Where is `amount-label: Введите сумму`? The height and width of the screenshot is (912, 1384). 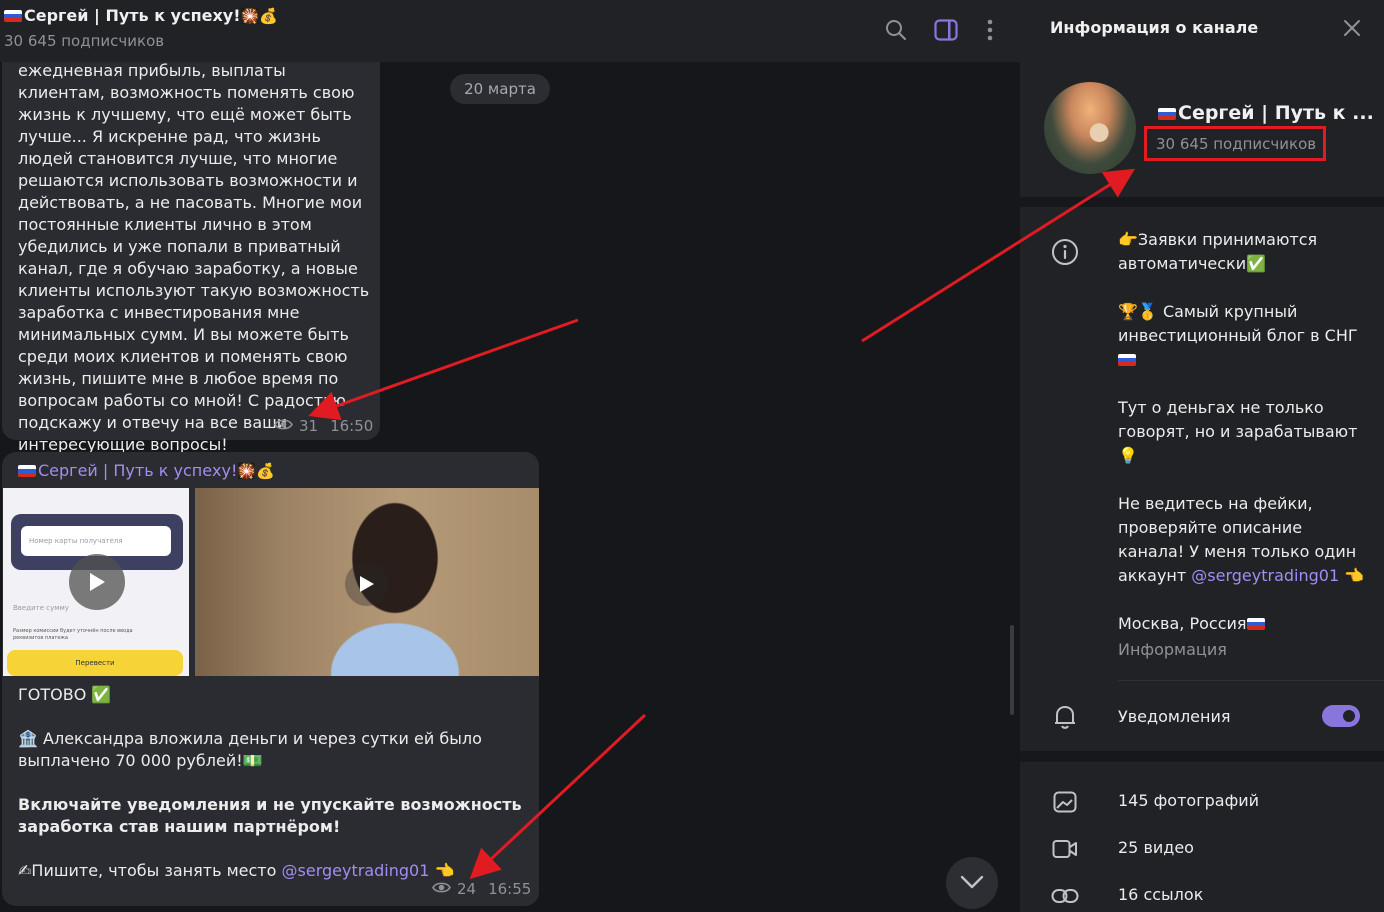
amount-label: Введите сумму is located at coordinates (41, 608).